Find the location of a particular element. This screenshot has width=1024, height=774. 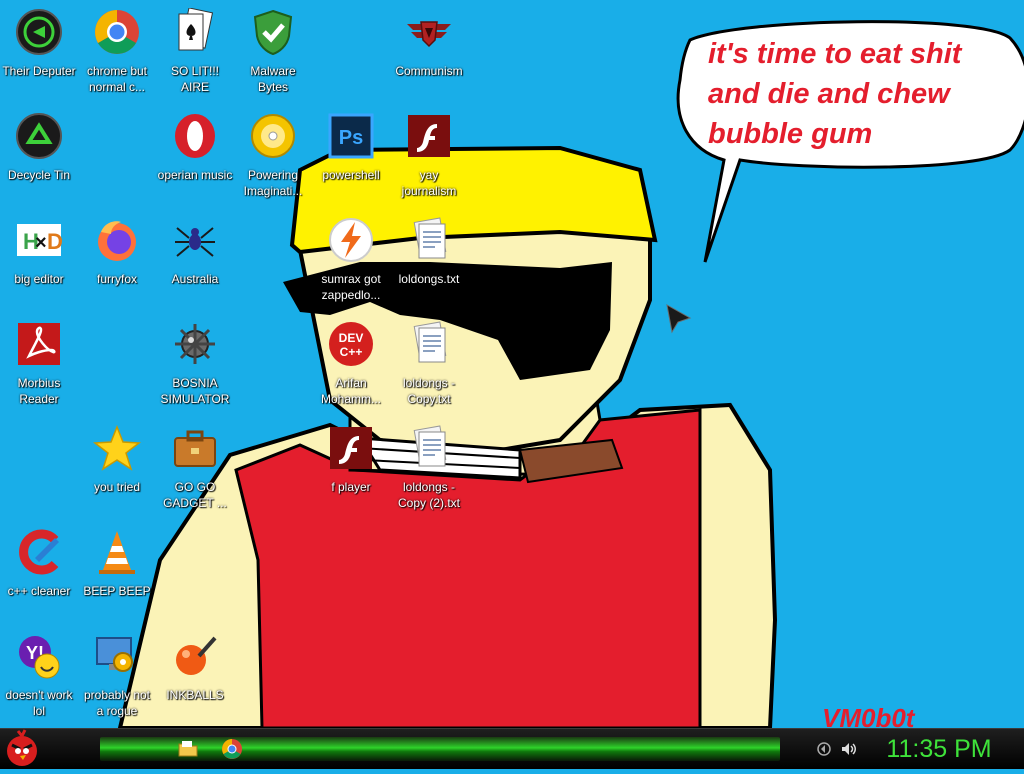

desktop-icon-loldongs-txt: loldongs.txt is located at coordinates (429, 262).